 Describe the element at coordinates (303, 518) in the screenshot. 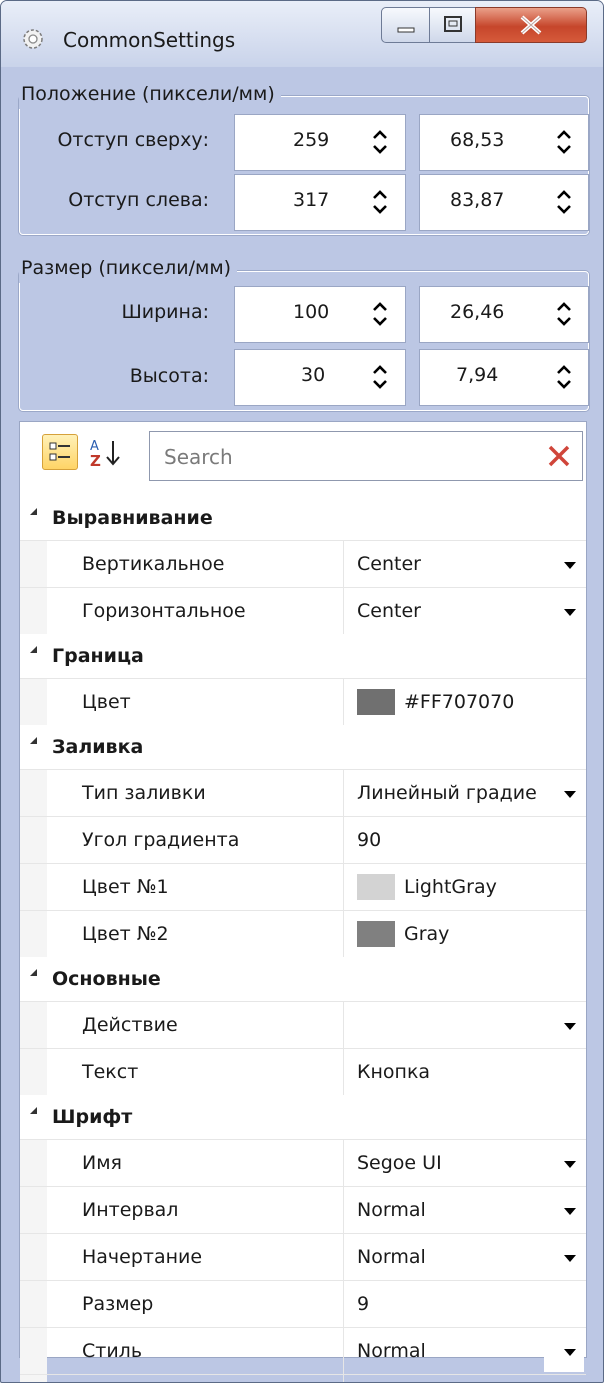

I see `category-row: Выравнивание` at that location.